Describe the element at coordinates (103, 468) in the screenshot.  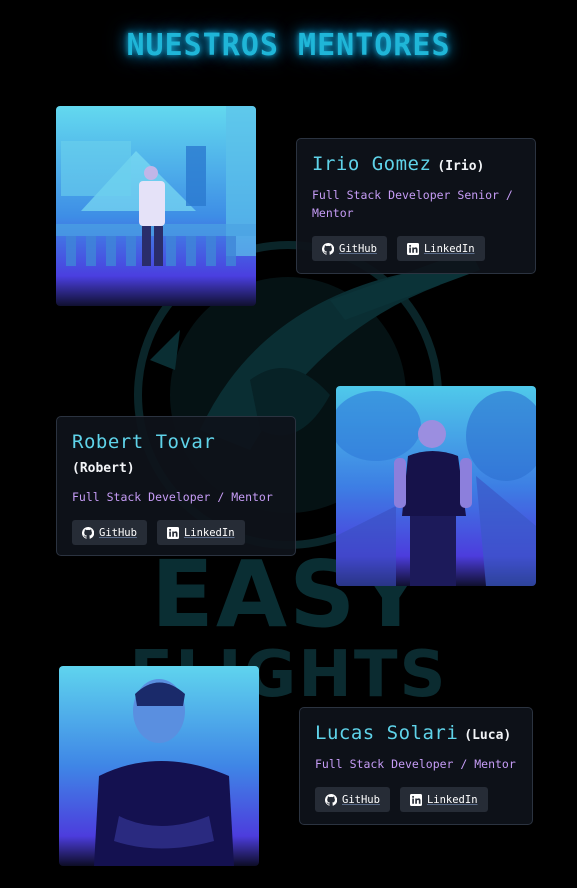
I see `mentor-nickname: (Robert)` at that location.